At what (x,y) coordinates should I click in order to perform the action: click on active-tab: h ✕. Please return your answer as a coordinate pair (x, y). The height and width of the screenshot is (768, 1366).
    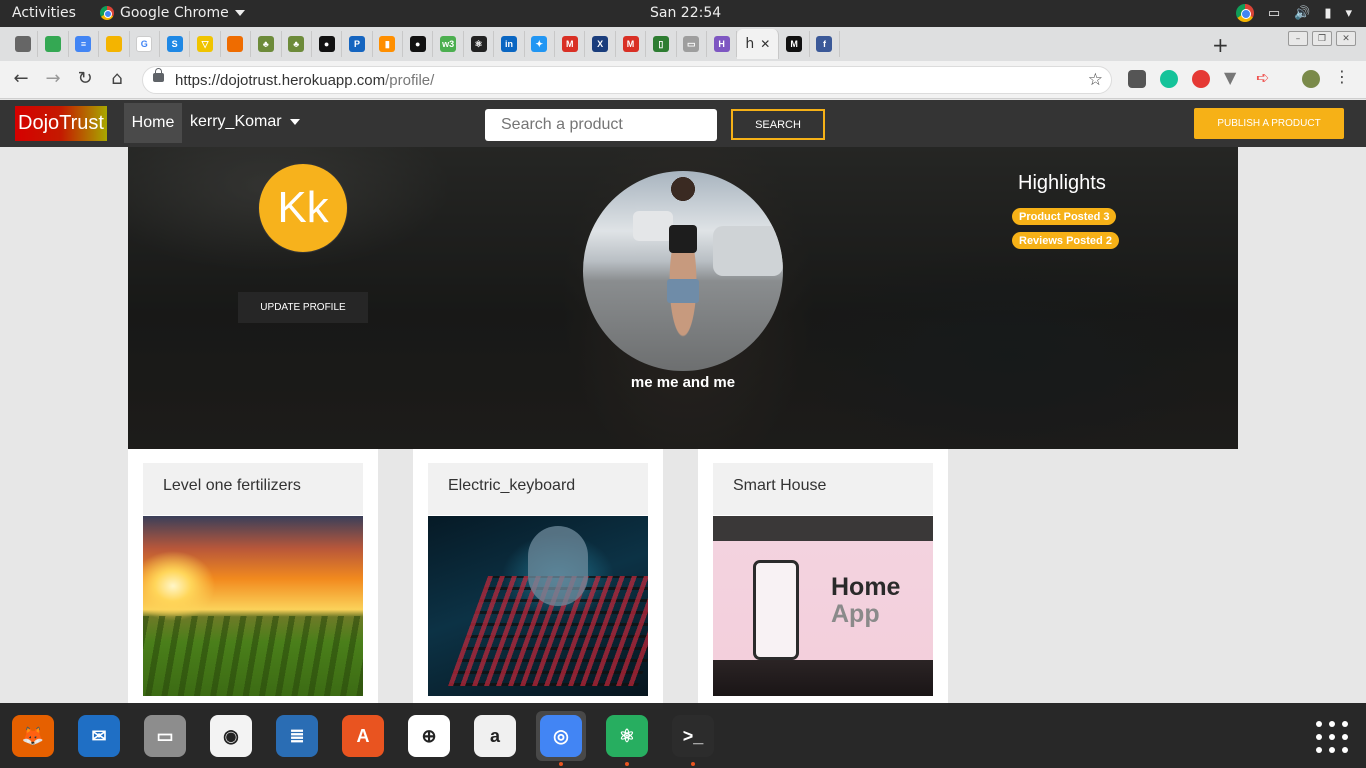
    Looking at the image, I should click on (758, 44).